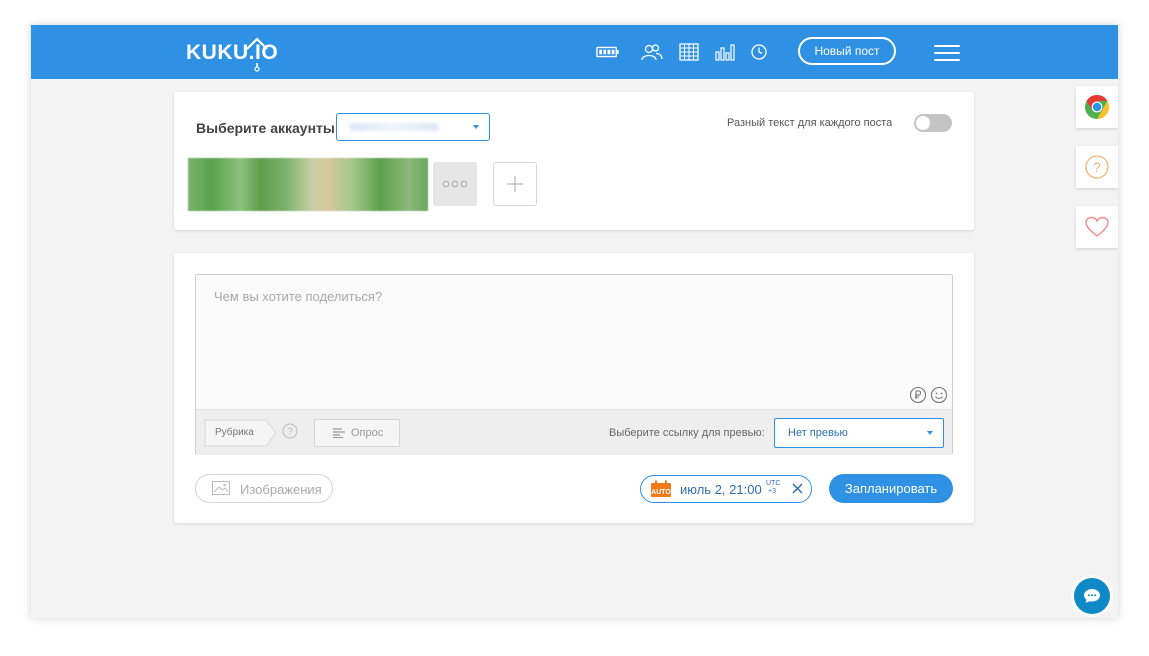 This screenshot has width=1149, height=656. Describe the element at coordinates (308, 184) in the screenshot. I see `account-avatars` at that location.